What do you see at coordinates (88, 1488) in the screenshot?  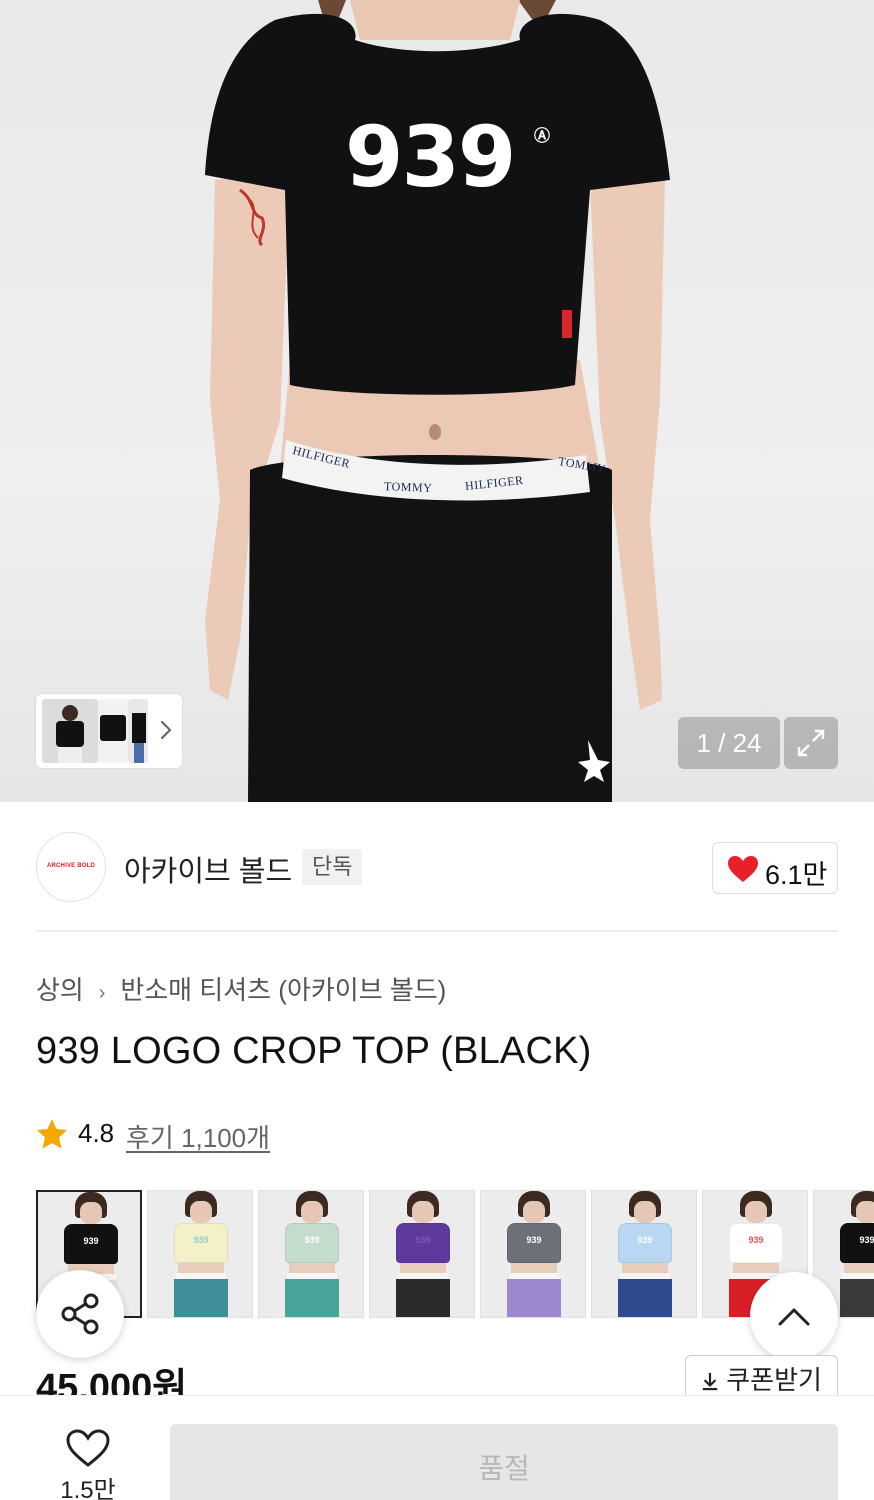 I see `wishlist-count: 1.5만` at bounding box center [88, 1488].